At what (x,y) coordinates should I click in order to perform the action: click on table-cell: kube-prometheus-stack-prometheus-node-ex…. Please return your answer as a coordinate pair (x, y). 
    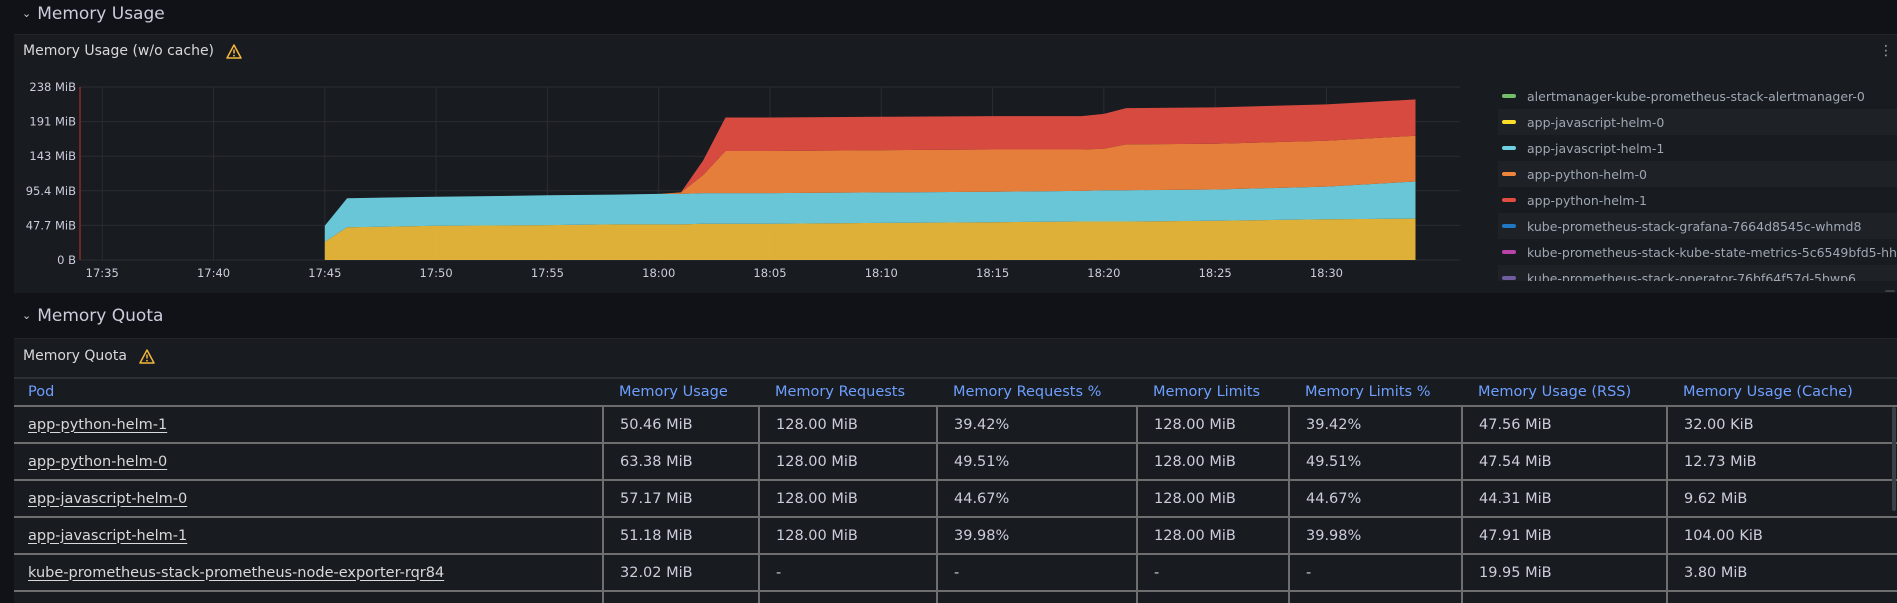
    Looking at the image, I should click on (309, 573).